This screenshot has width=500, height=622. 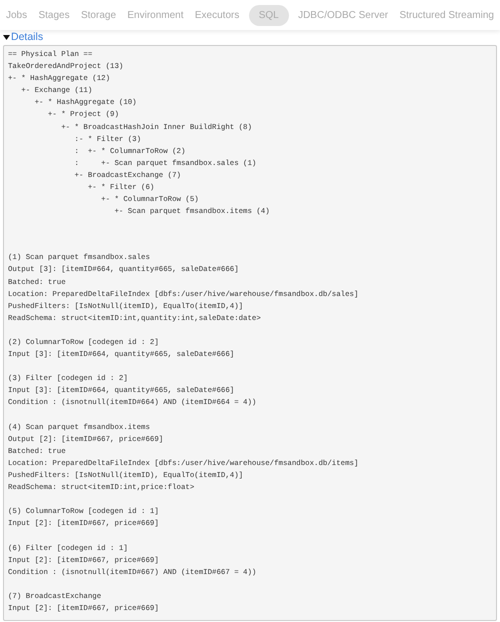 I want to click on nav-tab: Structured Streaming, so click(x=446, y=15).